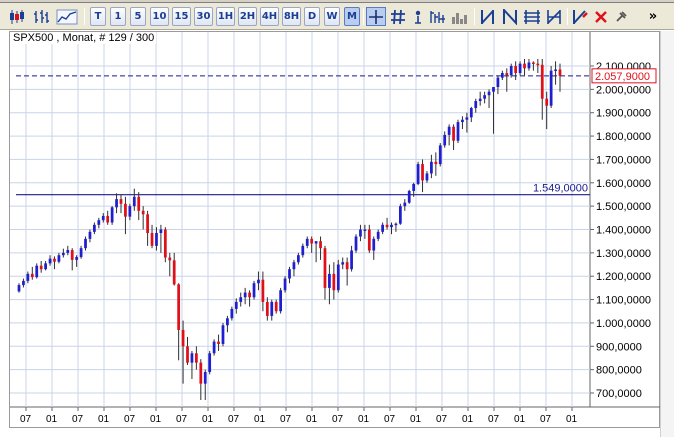  What do you see at coordinates (667, 234) in the screenshot?
I see `window-right-edge` at bounding box center [667, 234].